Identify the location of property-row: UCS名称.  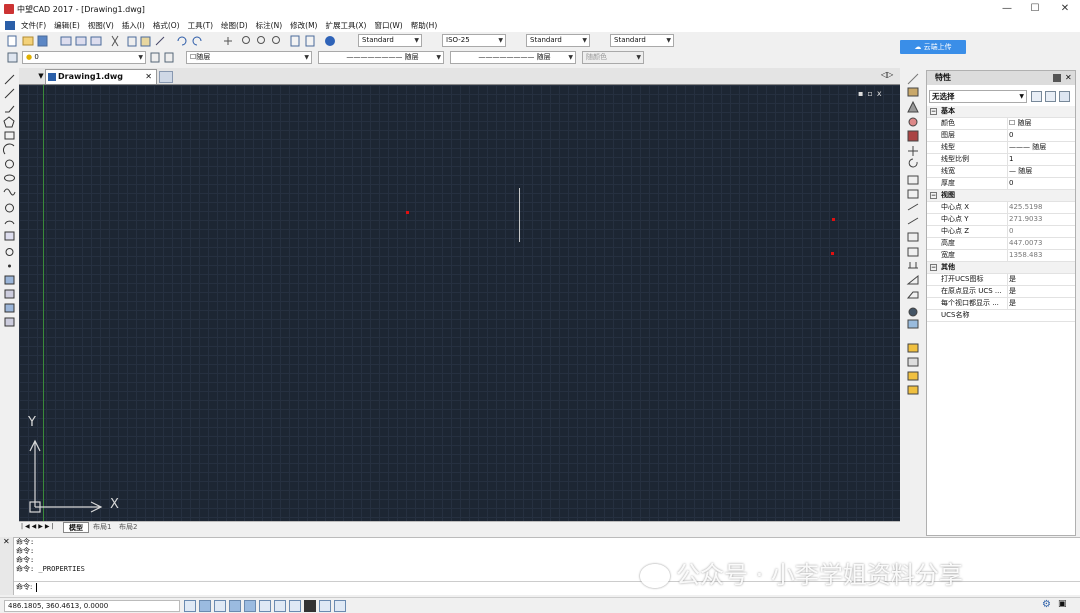
(1001, 316).